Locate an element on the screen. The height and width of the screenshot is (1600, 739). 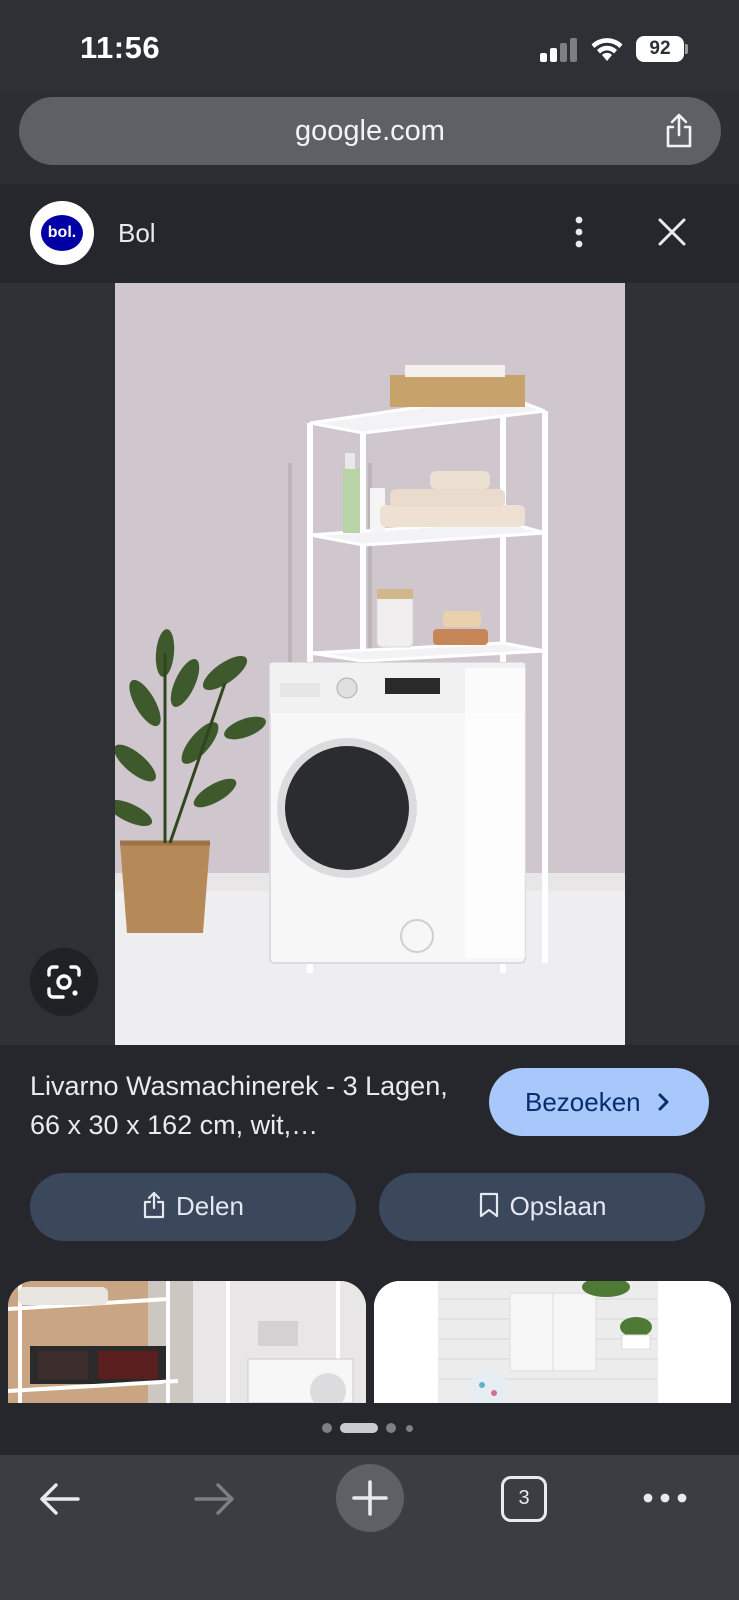
address-bar: google.com is located at coordinates (370, 131).